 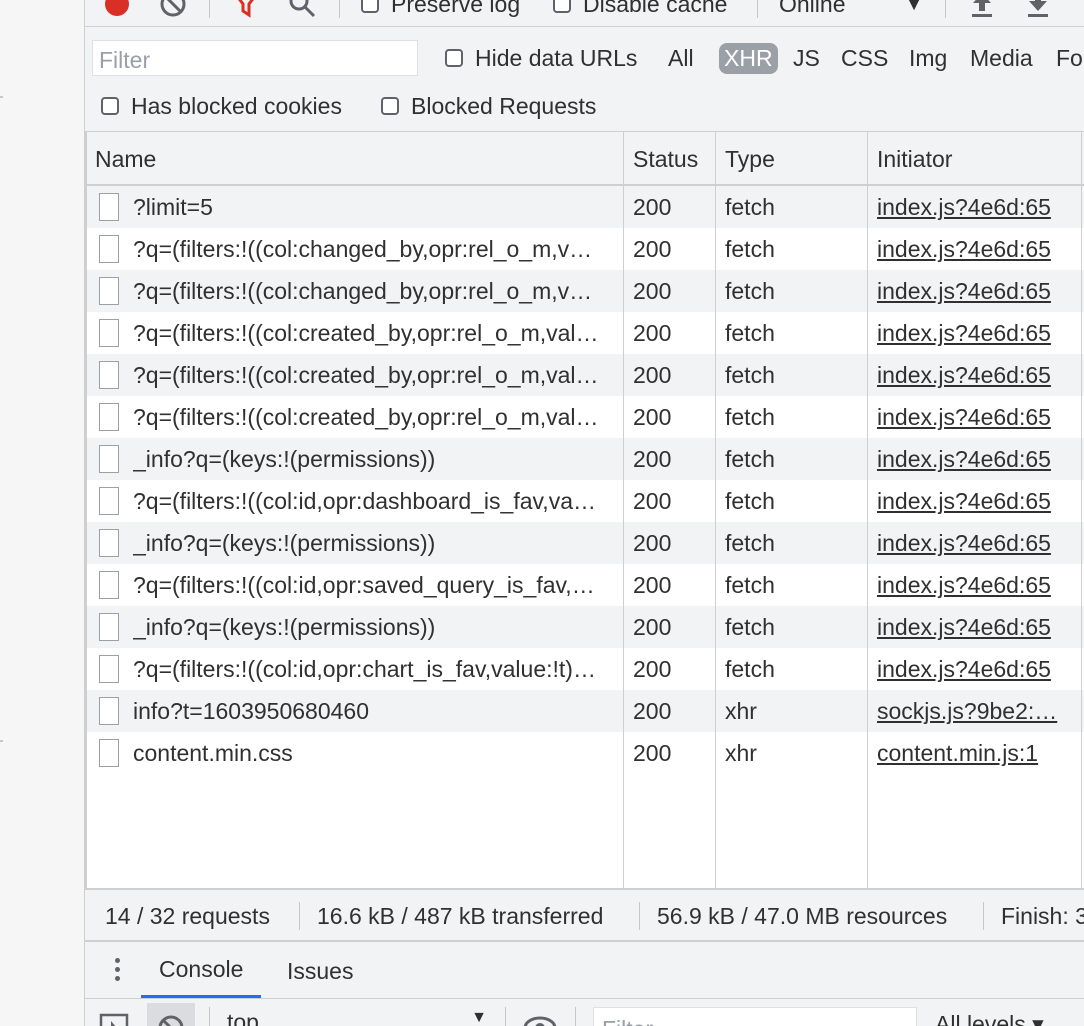 What do you see at coordinates (375, 207) in the screenshot?
I see `request-name: ?limit=5` at bounding box center [375, 207].